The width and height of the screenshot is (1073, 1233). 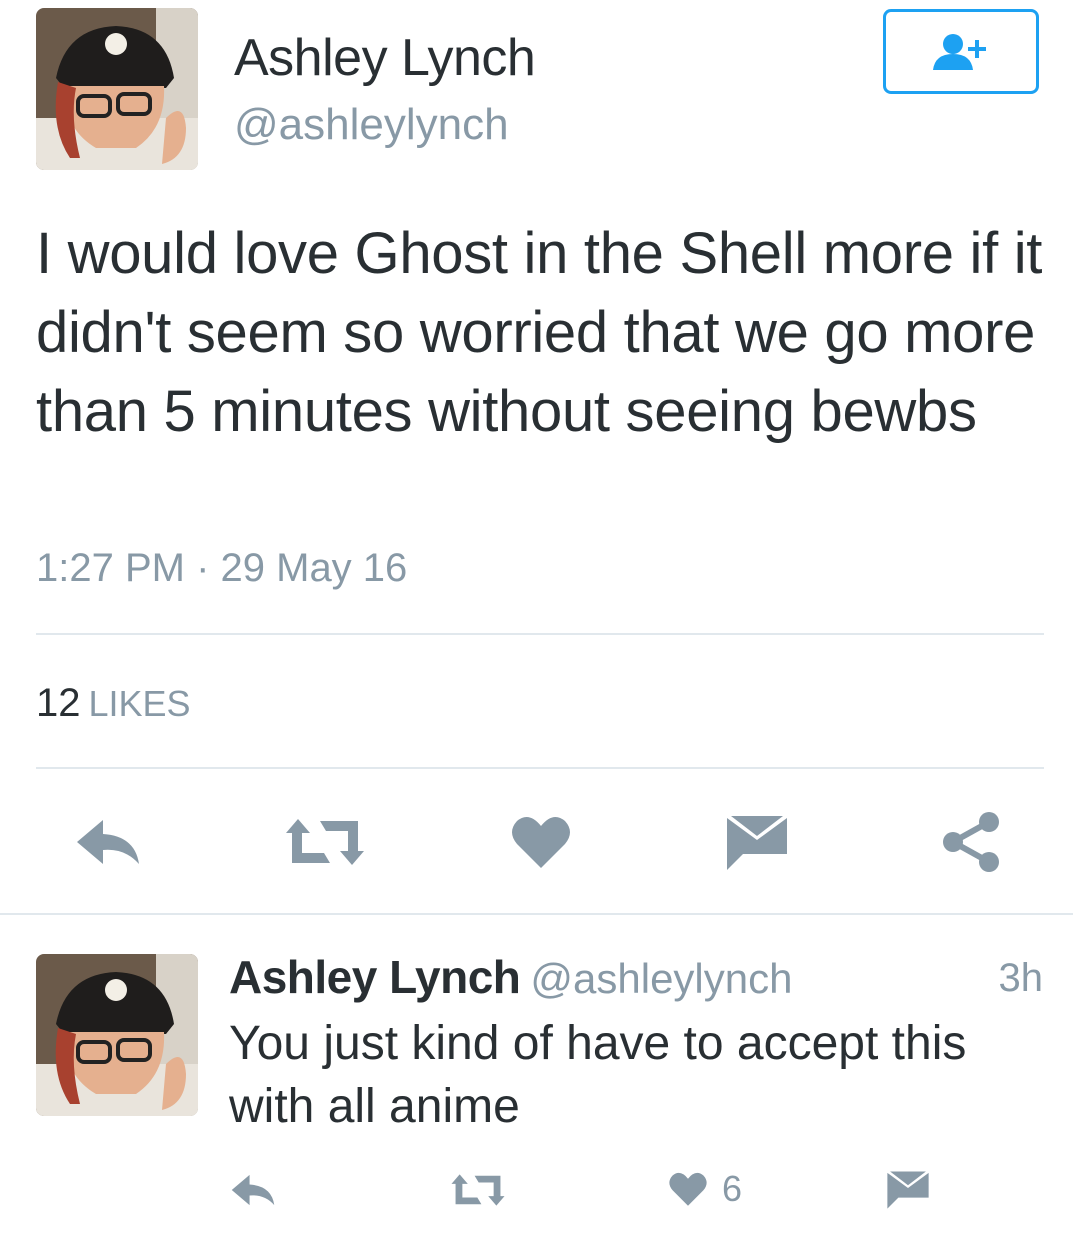 I want to click on share-icon, so click(x=971, y=842).